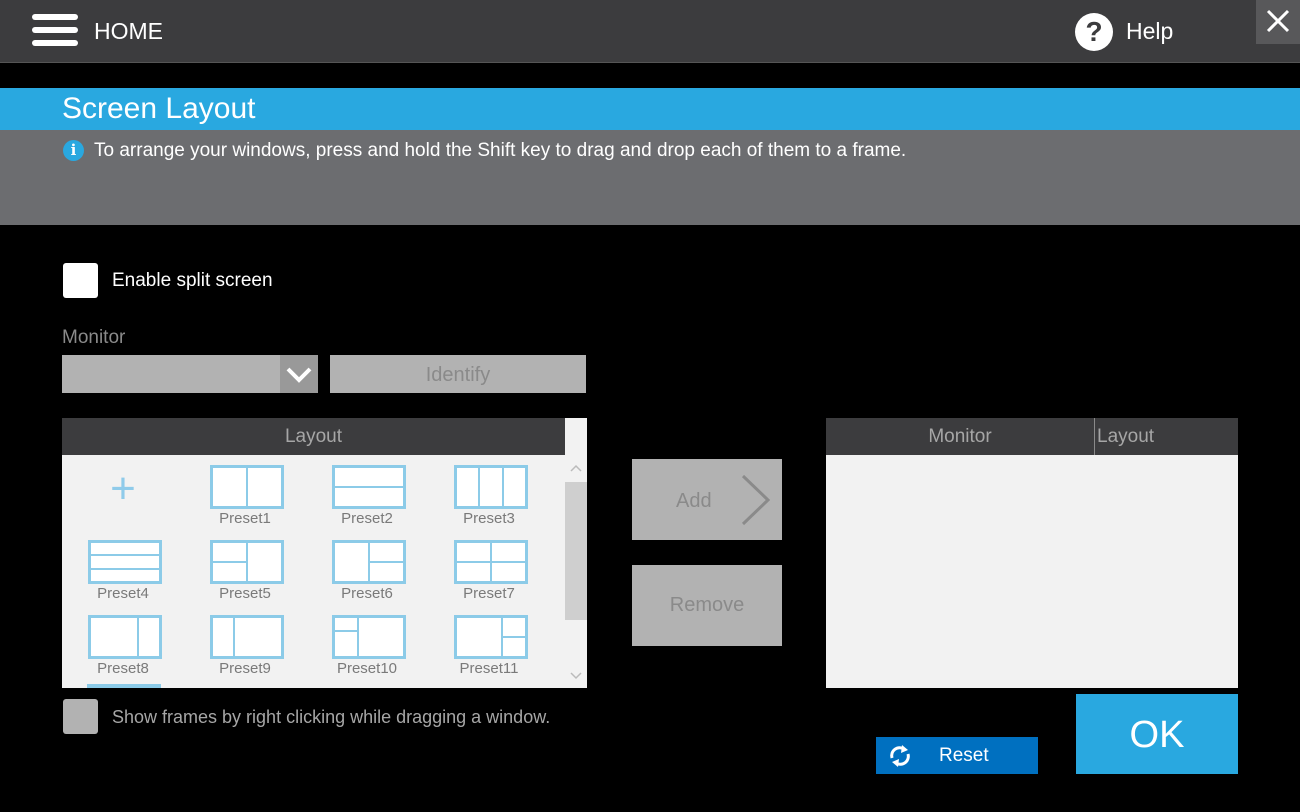  Describe the element at coordinates (491, 562) in the screenshot. I see `preset7-layout-icon` at that location.